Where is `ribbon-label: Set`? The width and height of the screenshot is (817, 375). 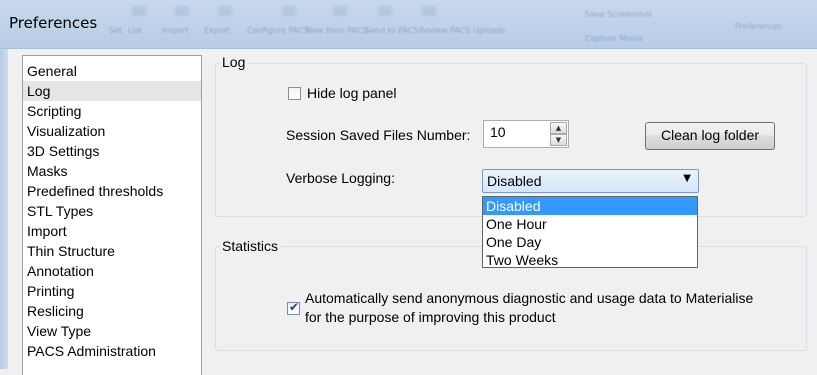
ribbon-label: Set is located at coordinates (116, 30).